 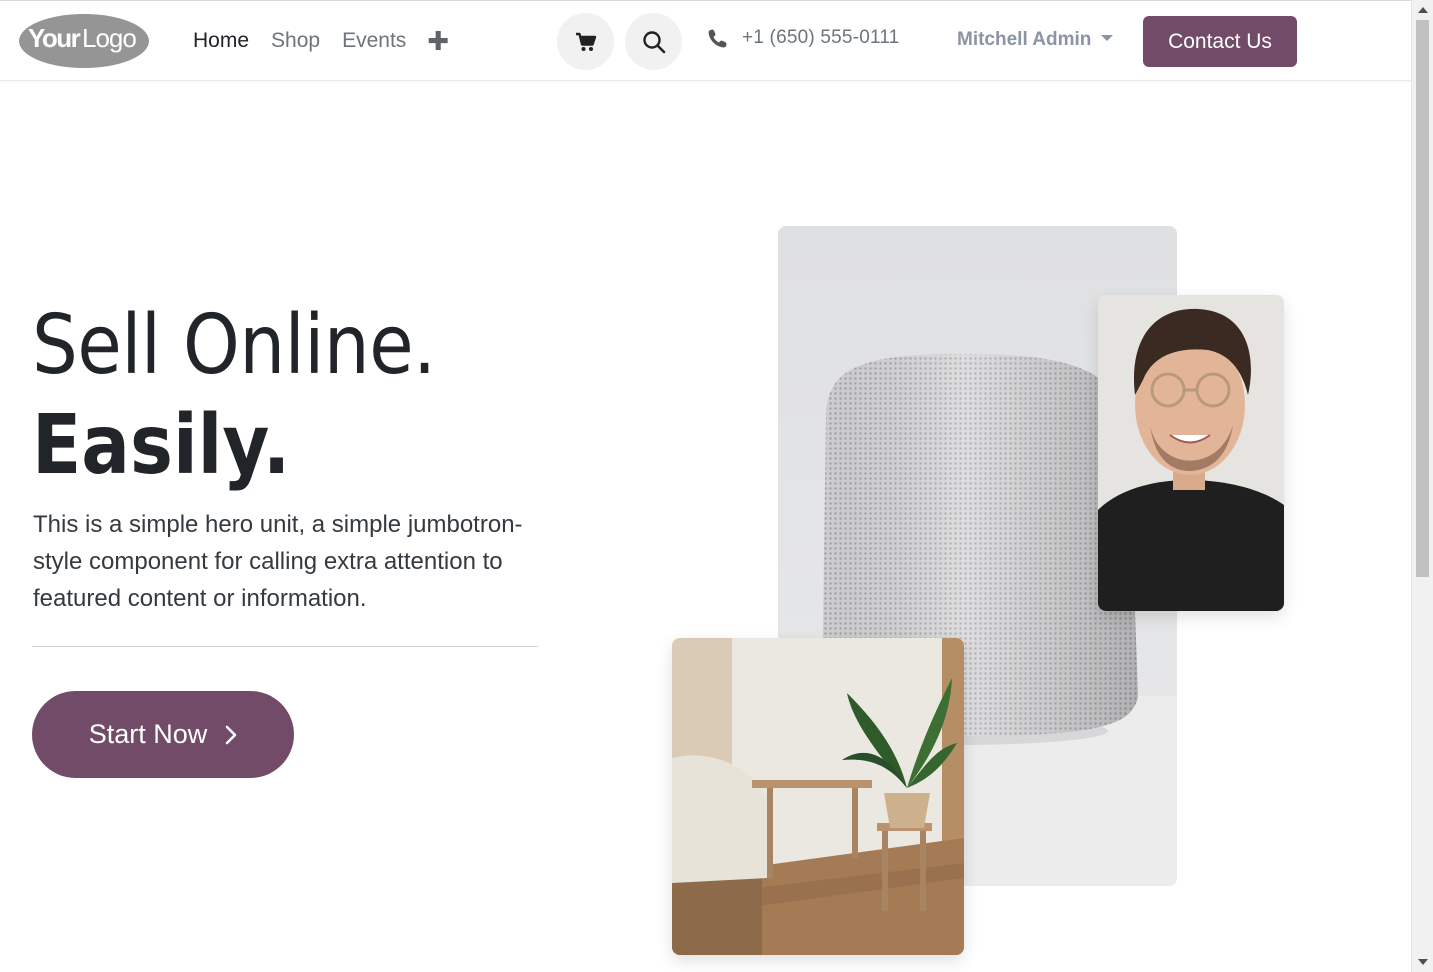 I want to click on search-button, so click(x=653, y=41).